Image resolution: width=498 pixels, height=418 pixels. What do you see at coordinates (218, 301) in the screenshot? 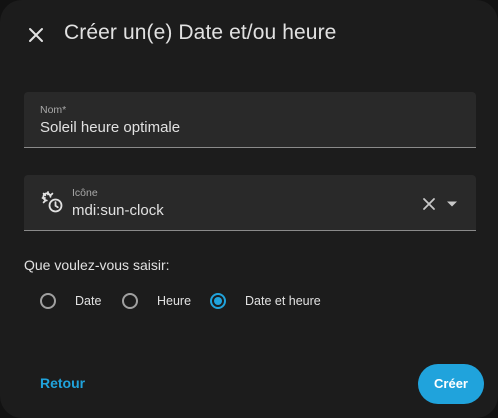
I see `radio-date-time-circle` at bounding box center [218, 301].